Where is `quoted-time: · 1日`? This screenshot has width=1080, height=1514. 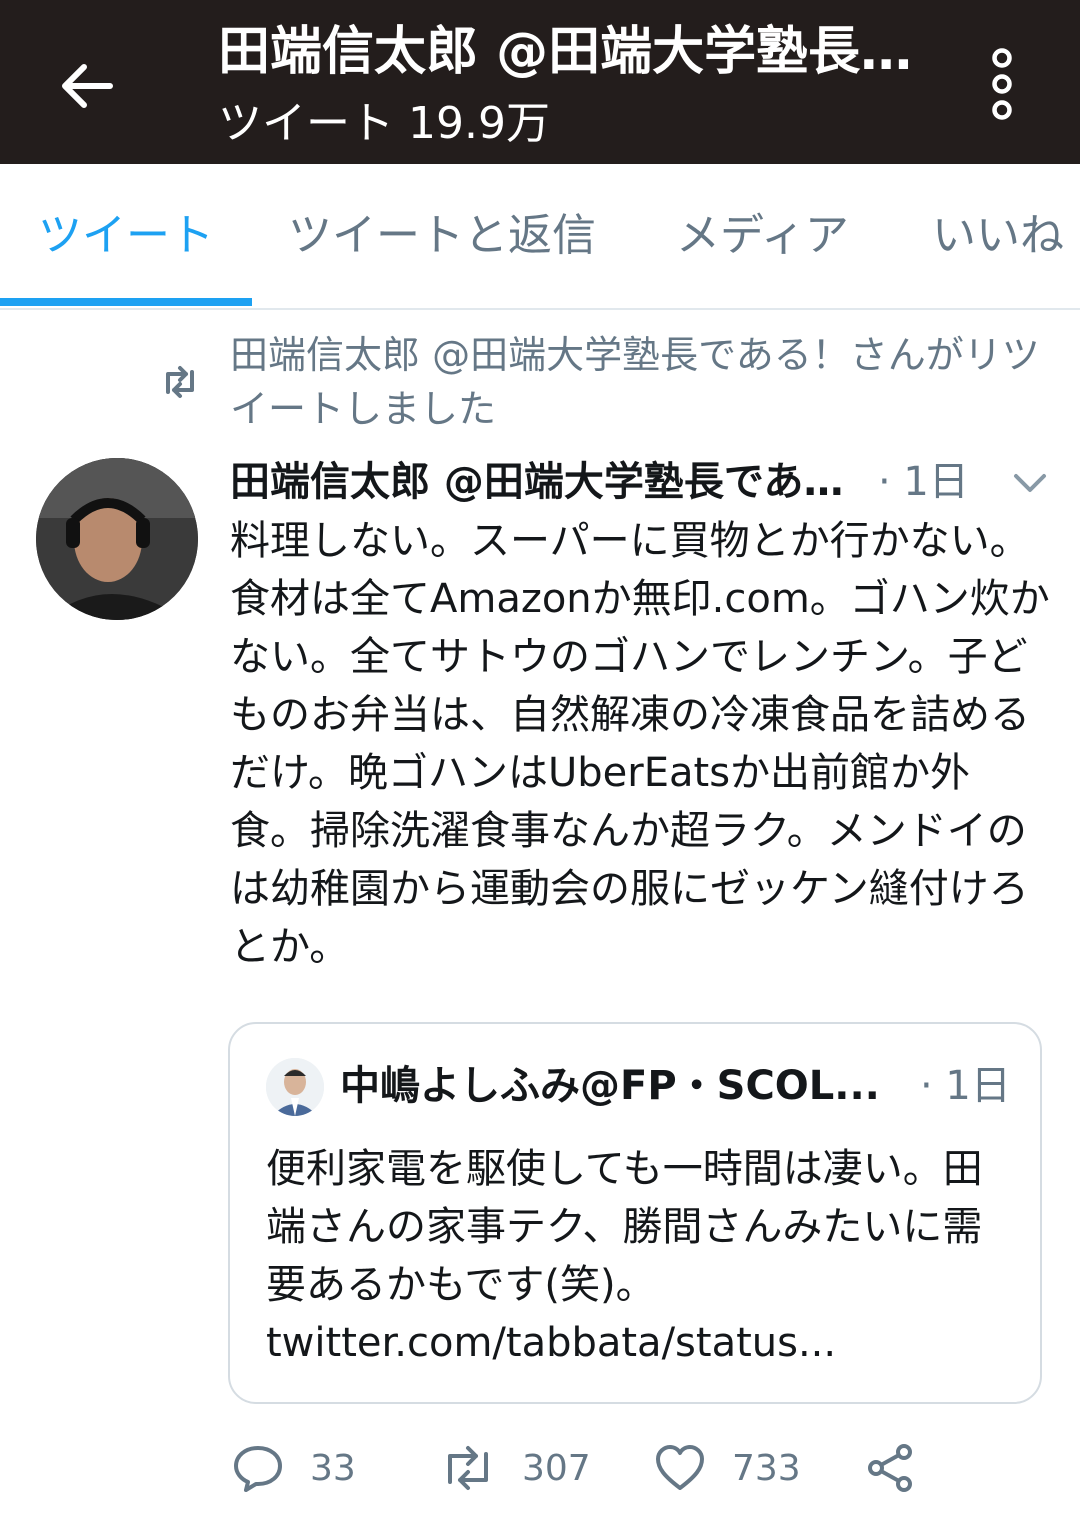
quoted-time: · 1日 is located at coordinates (965, 1086).